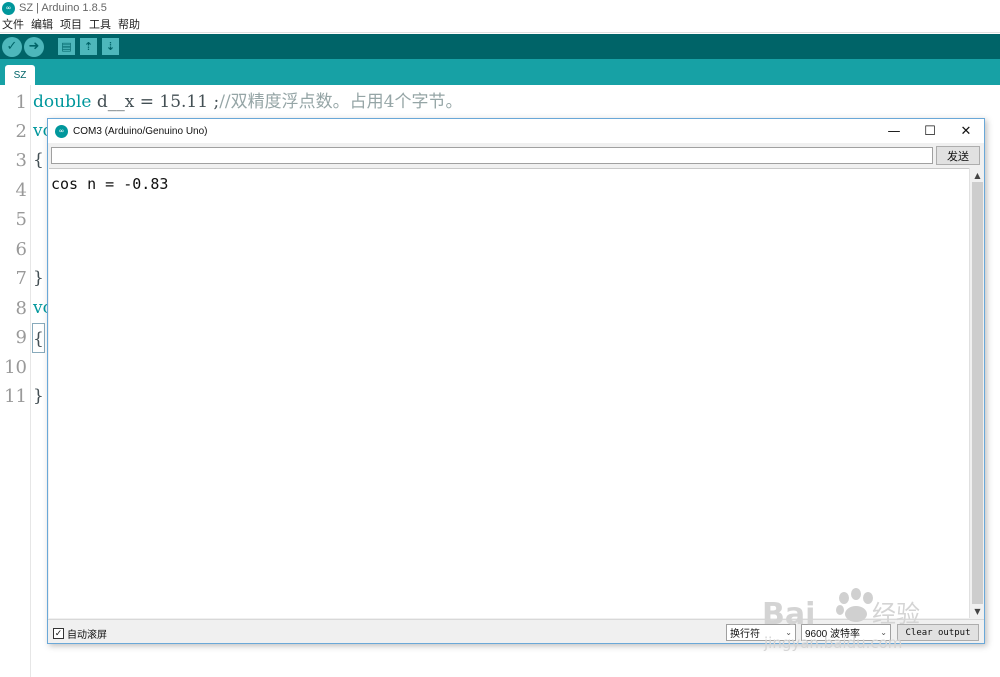  Describe the element at coordinates (492, 155) in the screenshot. I see `serial-send-input` at that location.